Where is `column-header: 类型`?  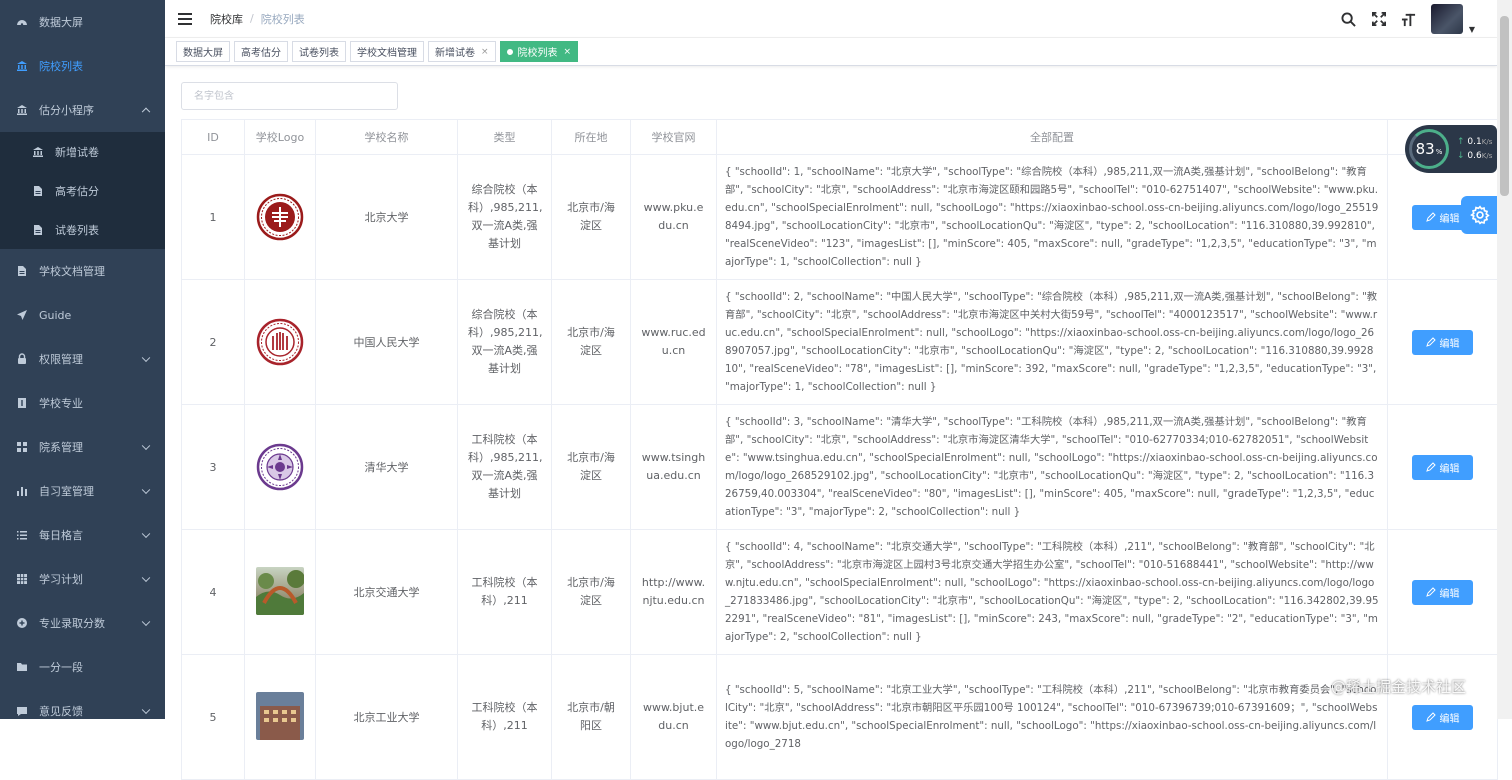
column-header: 类型 is located at coordinates (504, 137).